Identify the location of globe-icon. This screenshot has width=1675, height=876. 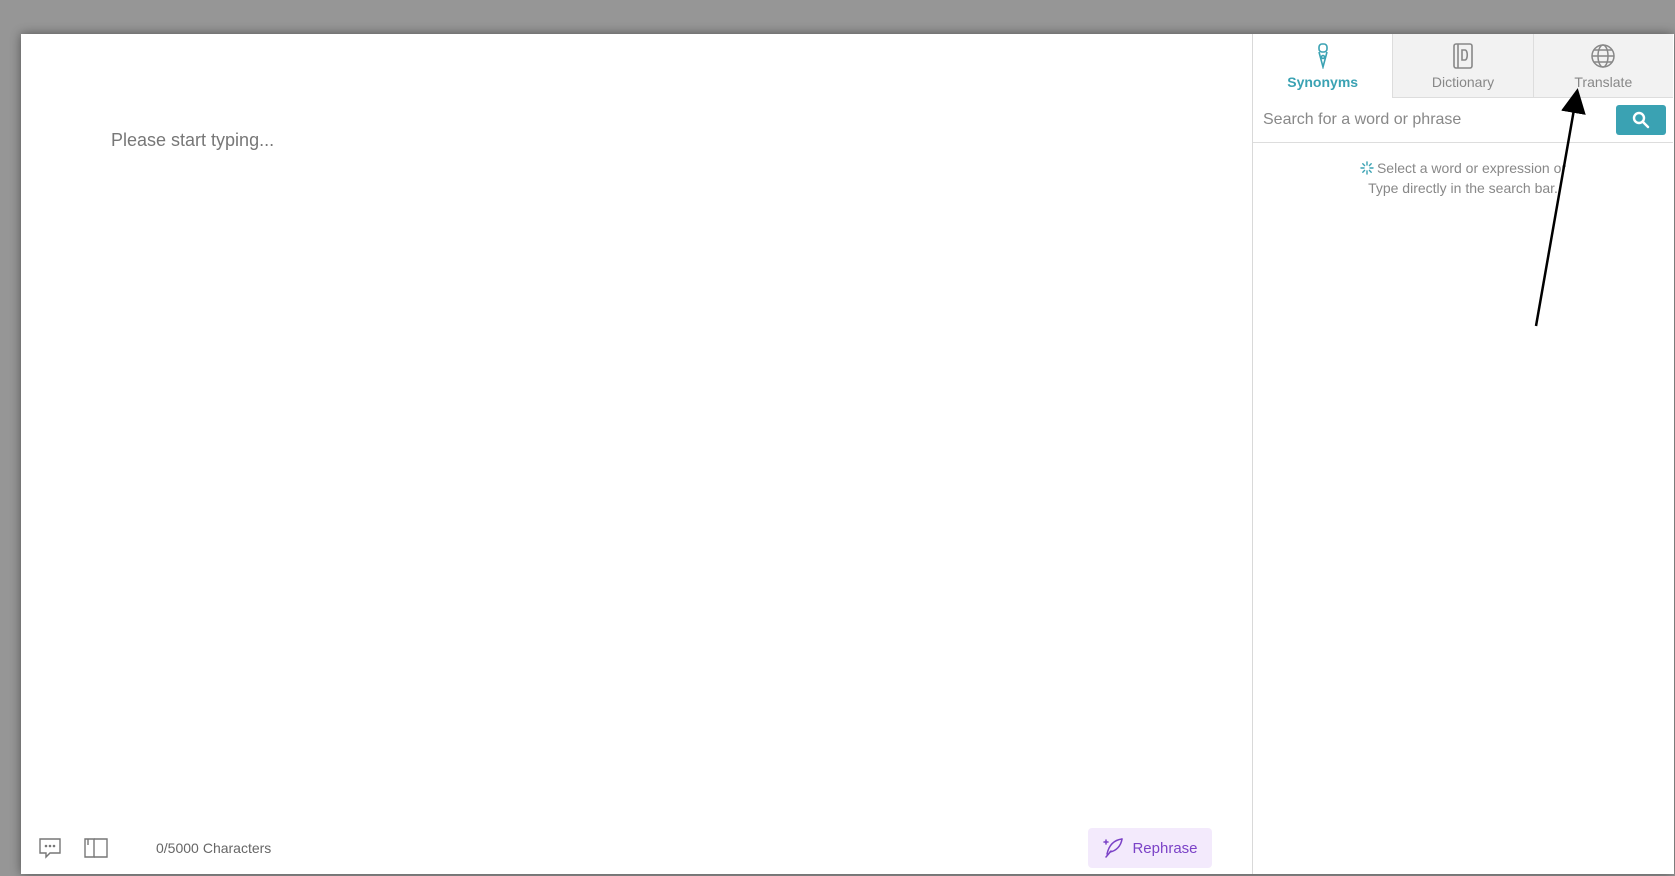
(1603, 56).